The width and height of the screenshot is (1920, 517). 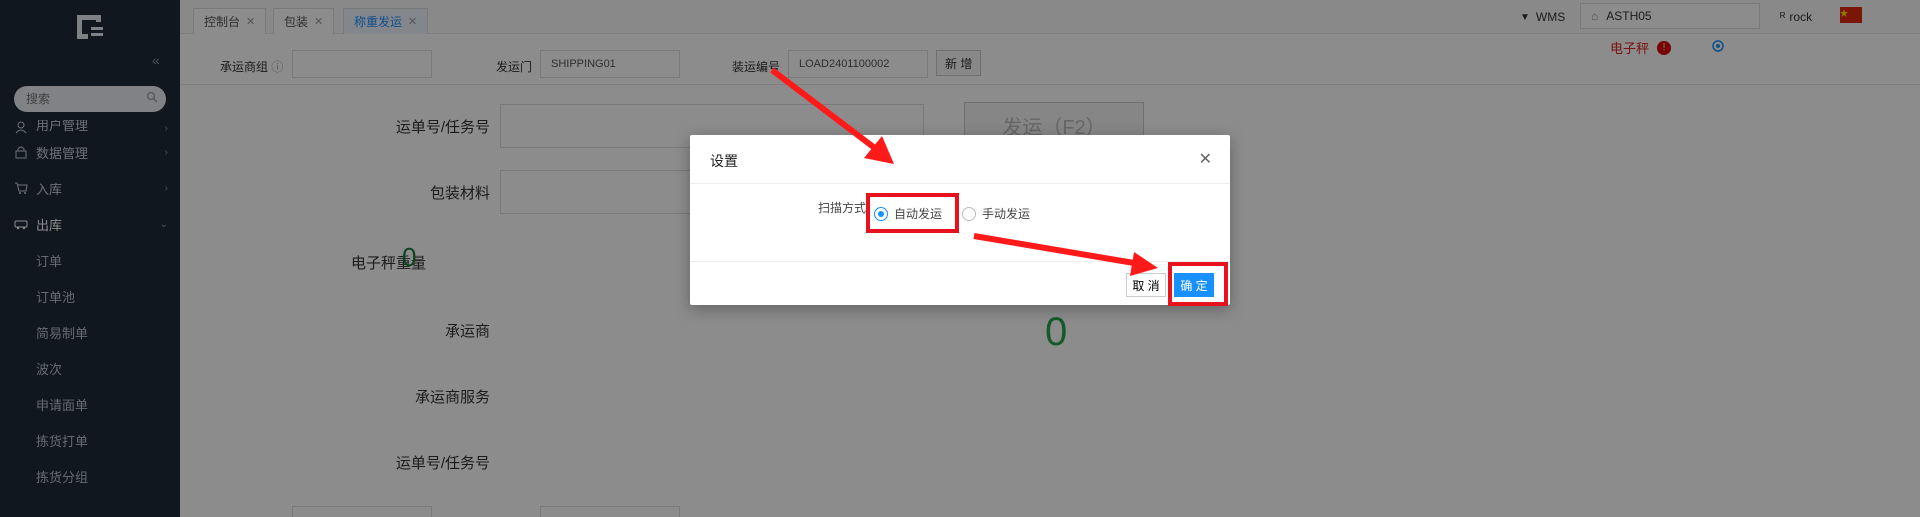 I want to click on settings-dialog: 设置 ✕ 扫描方式 自动发运 手动发运 取 消 确 定, so click(x=960, y=220).